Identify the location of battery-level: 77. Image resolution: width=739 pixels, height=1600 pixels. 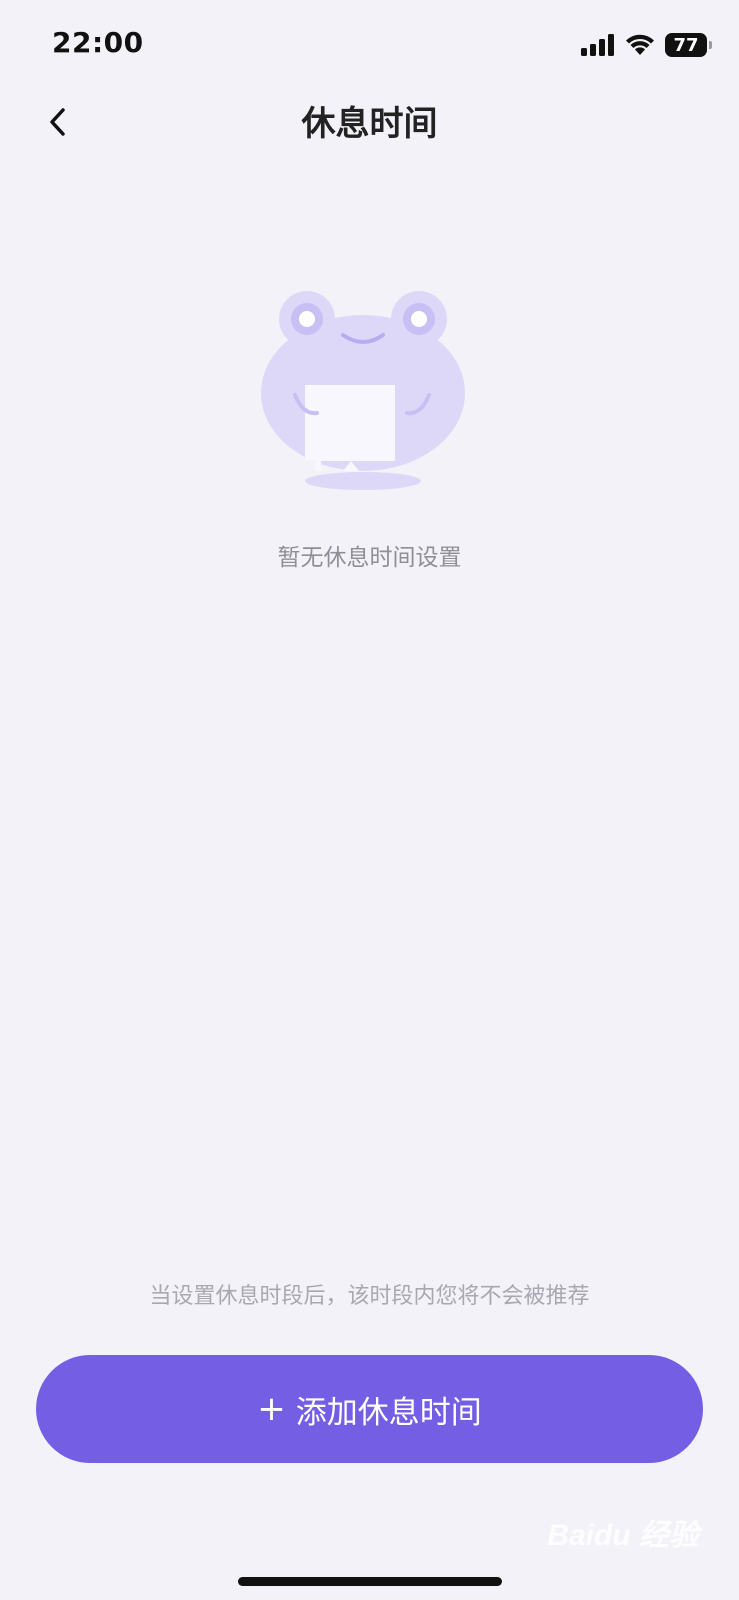
(686, 45).